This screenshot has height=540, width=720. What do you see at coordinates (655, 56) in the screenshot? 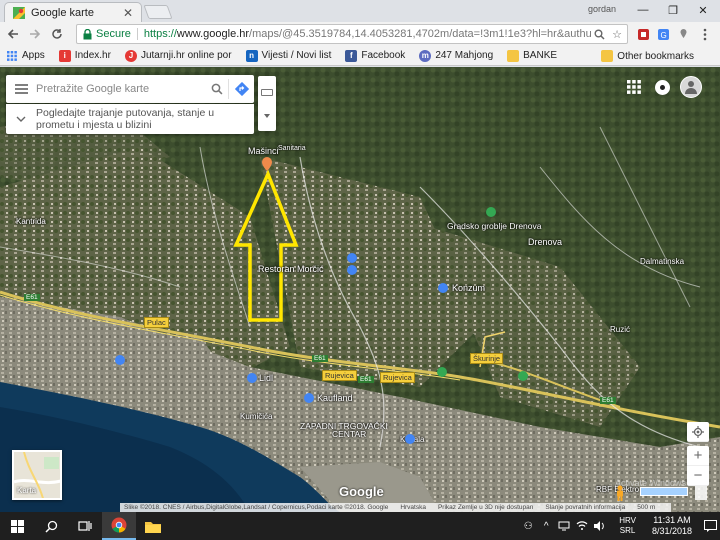
I see `other-bookmarks-label: Other bookmarks` at bounding box center [655, 56].